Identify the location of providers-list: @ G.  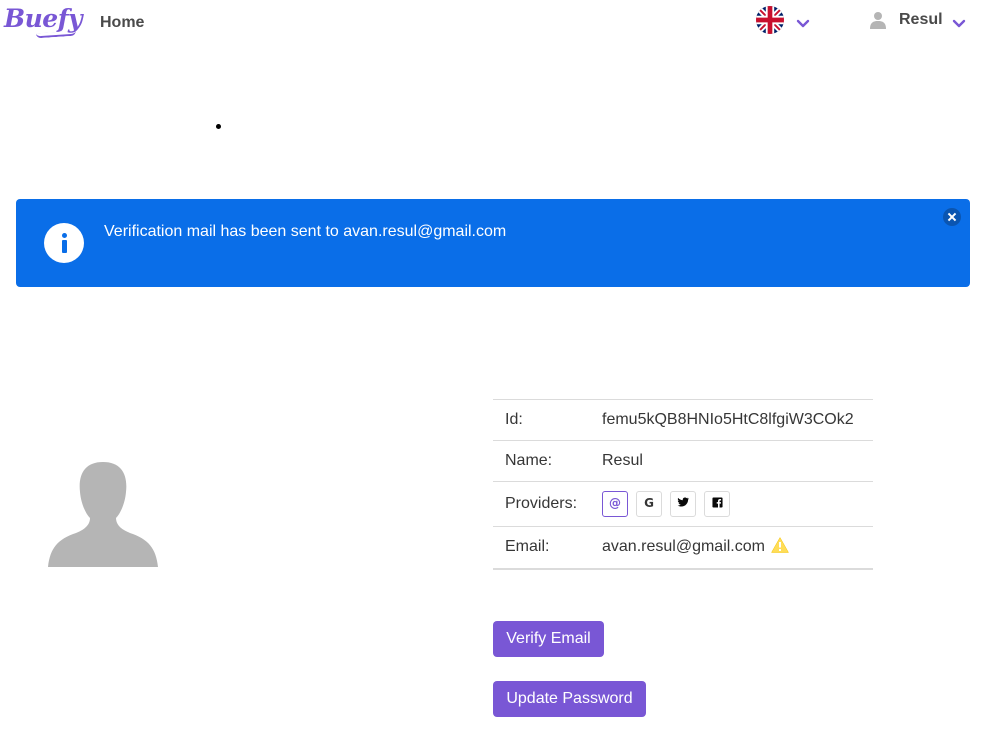
(731, 504).